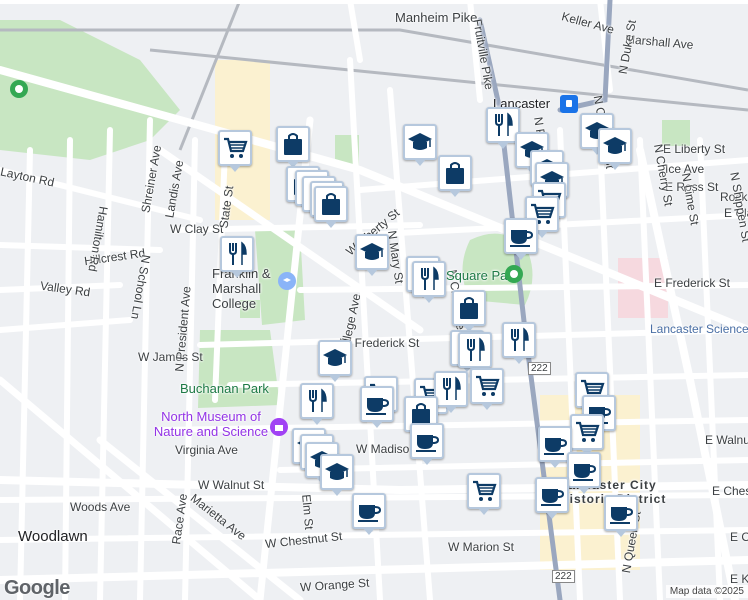  Describe the element at coordinates (197, 229) in the screenshot. I see `street-label: W Clay St` at that location.